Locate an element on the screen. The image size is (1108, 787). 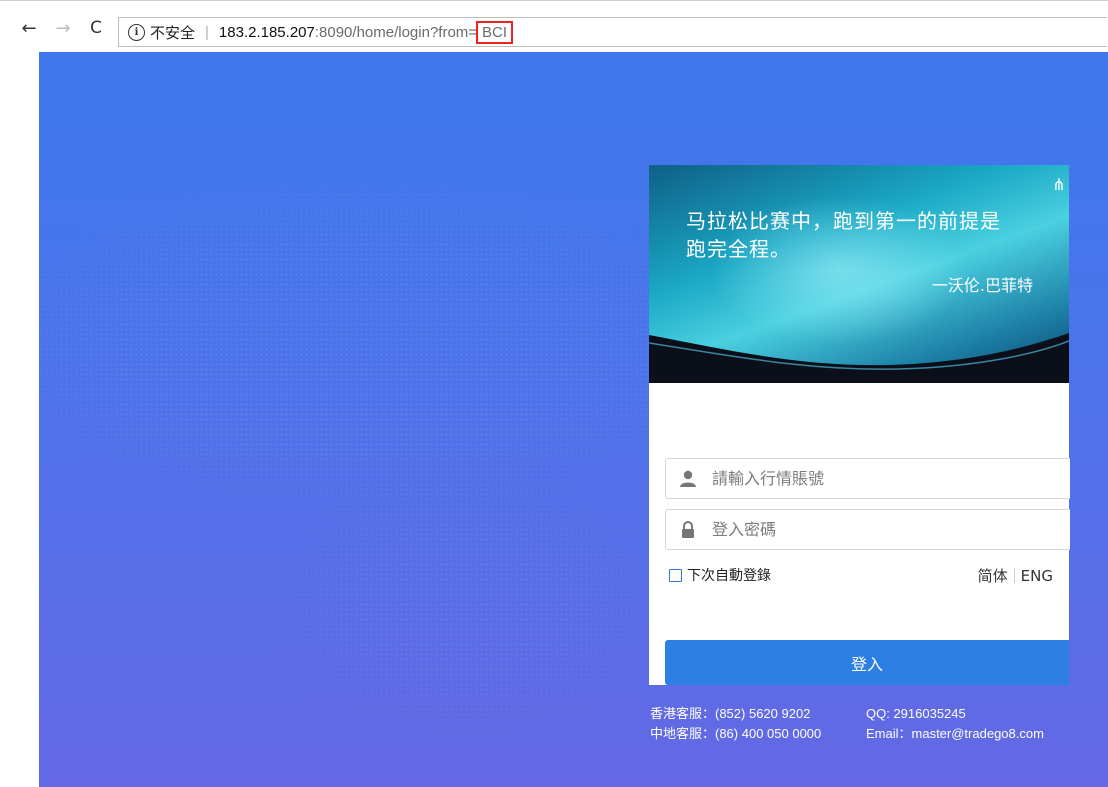
account-field is located at coordinates (867, 478).